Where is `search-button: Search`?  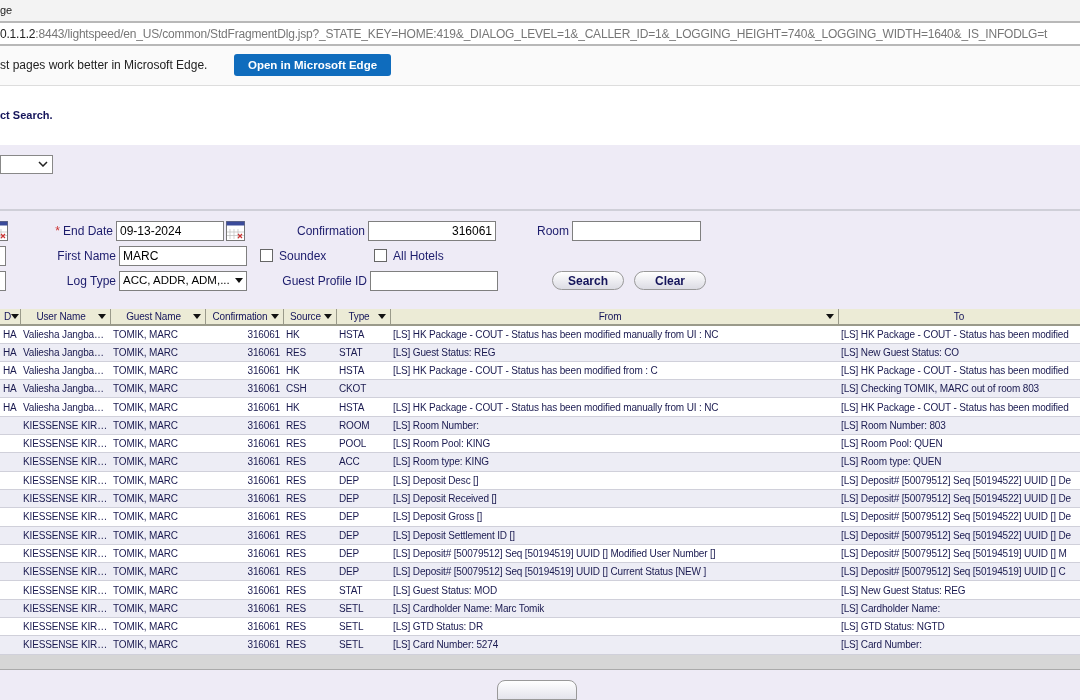
search-button: Search is located at coordinates (588, 281).